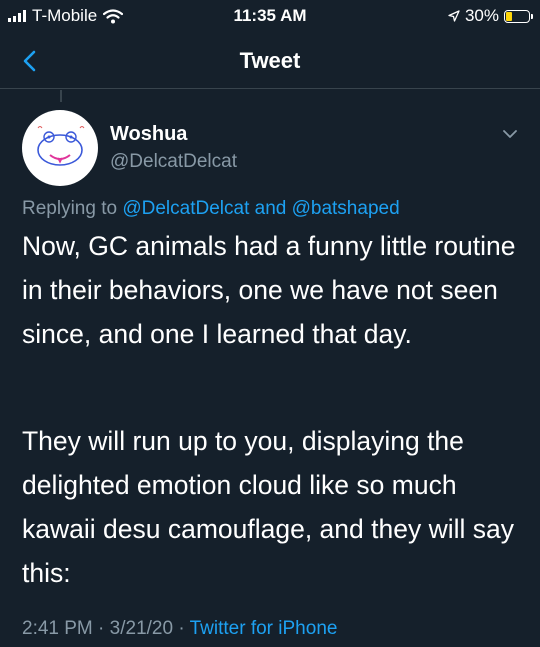 The width and height of the screenshot is (540, 647). I want to click on nav-bar: Tweet, so click(270, 63).